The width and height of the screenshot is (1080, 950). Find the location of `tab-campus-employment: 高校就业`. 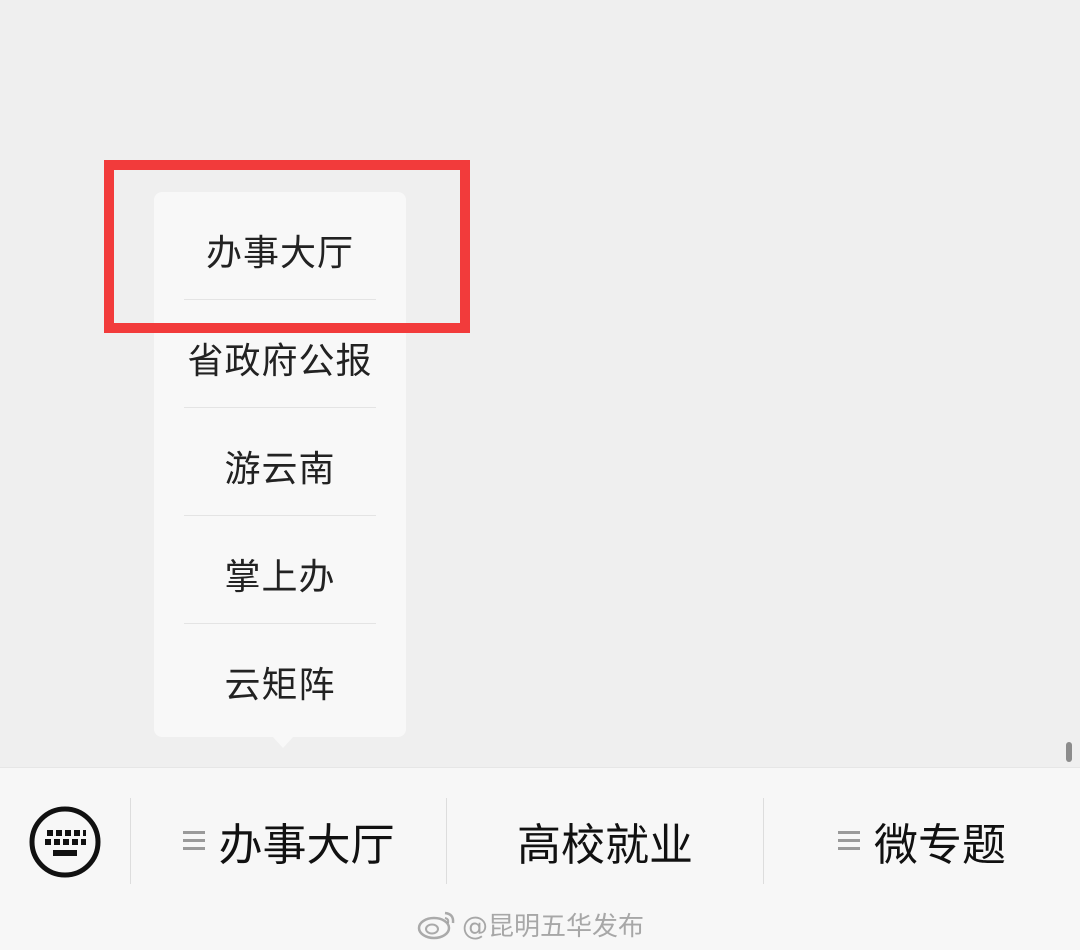

tab-campus-employment: 高校就业 is located at coordinates (605, 841).